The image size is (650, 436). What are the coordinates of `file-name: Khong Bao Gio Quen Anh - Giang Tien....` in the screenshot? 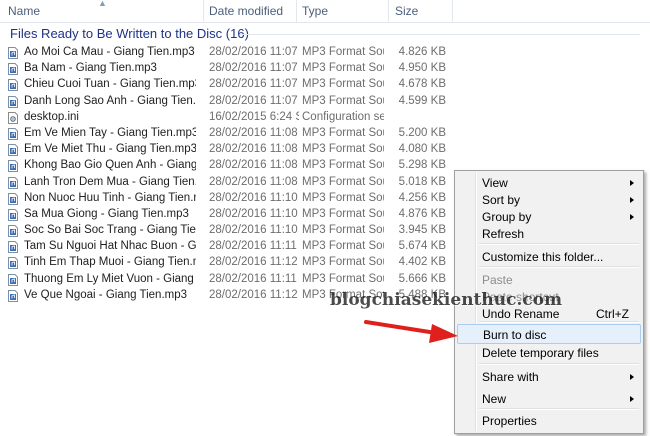 It's located at (110, 165).